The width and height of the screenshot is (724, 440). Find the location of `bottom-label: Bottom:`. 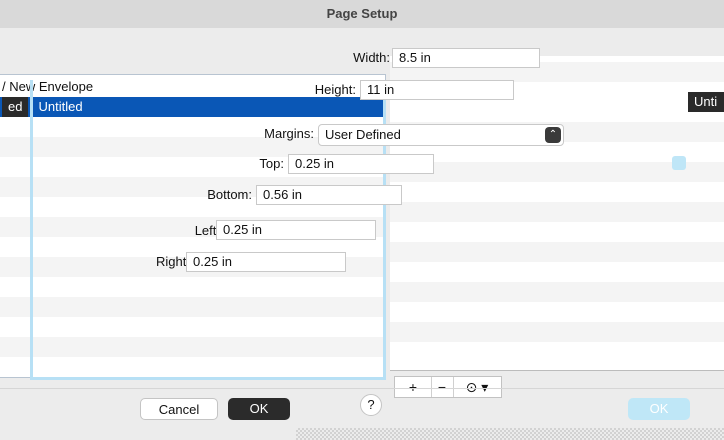

bottom-label: Bottom: is located at coordinates (229, 194).